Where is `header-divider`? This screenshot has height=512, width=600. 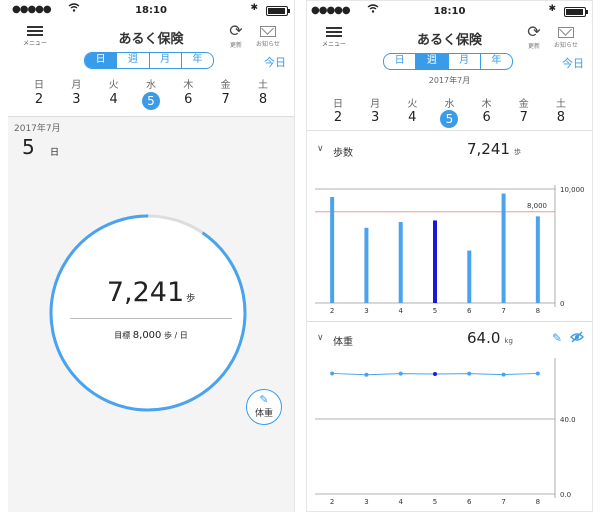 header-divider is located at coordinates (449, 130).